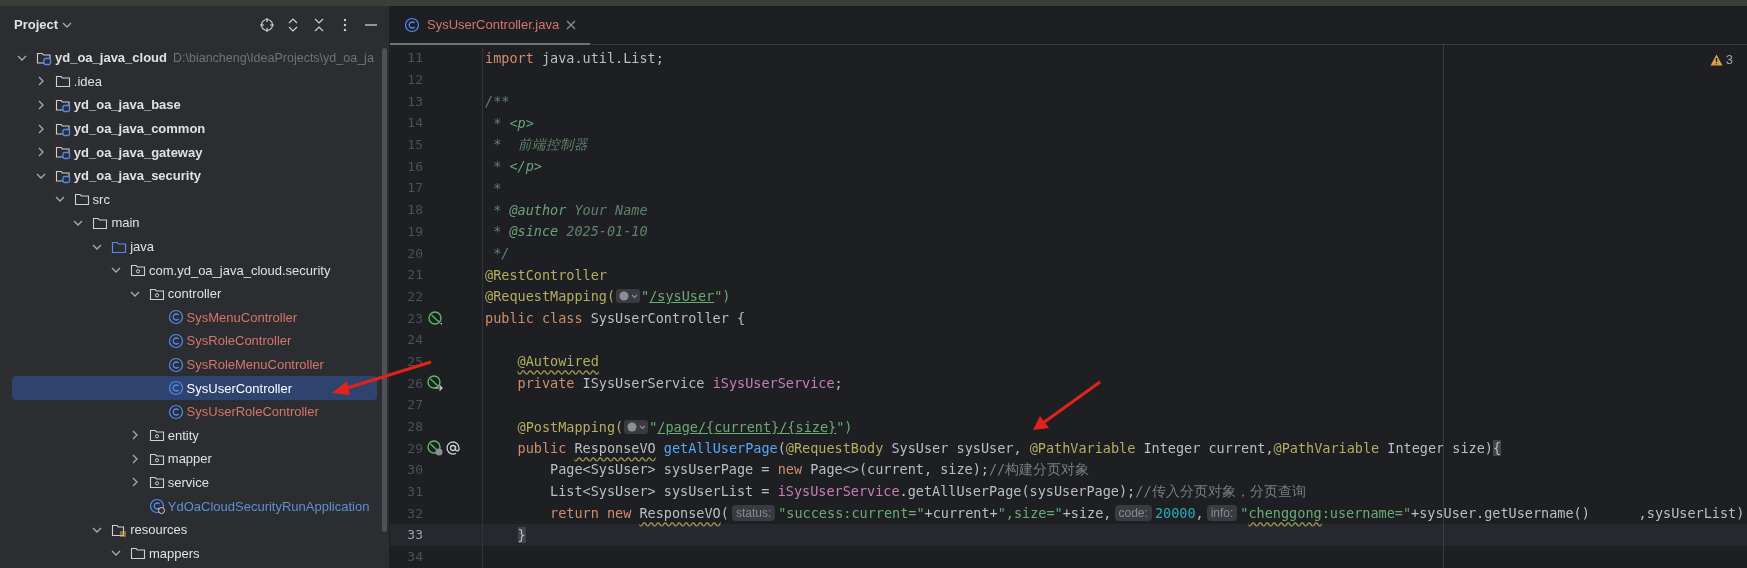 The width and height of the screenshot is (1747, 568). I want to click on tree-item: resources, so click(194, 529).